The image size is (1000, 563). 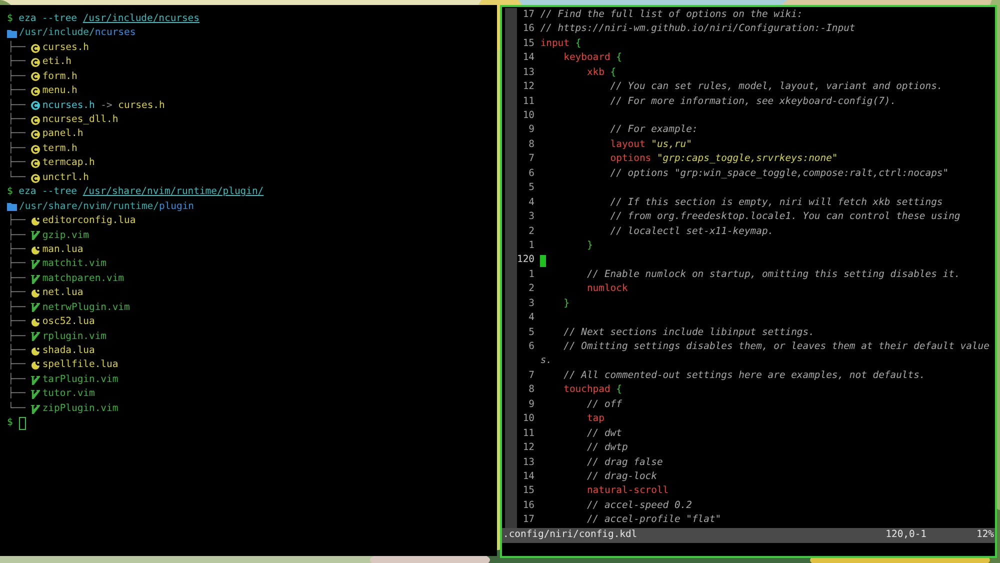 What do you see at coordinates (745, 375) in the screenshot?
I see `code-comment: // All commented-out settings here are examples, not defaults.` at bounding box center [745, 375].